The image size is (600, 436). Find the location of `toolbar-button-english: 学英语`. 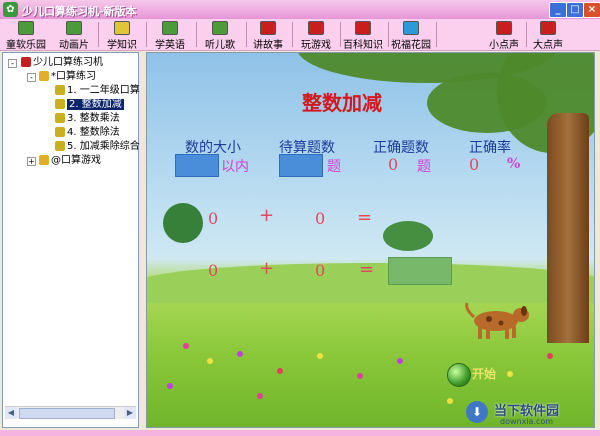

toolbar-button-english: 学英语 is located at coordinates (170, 36).